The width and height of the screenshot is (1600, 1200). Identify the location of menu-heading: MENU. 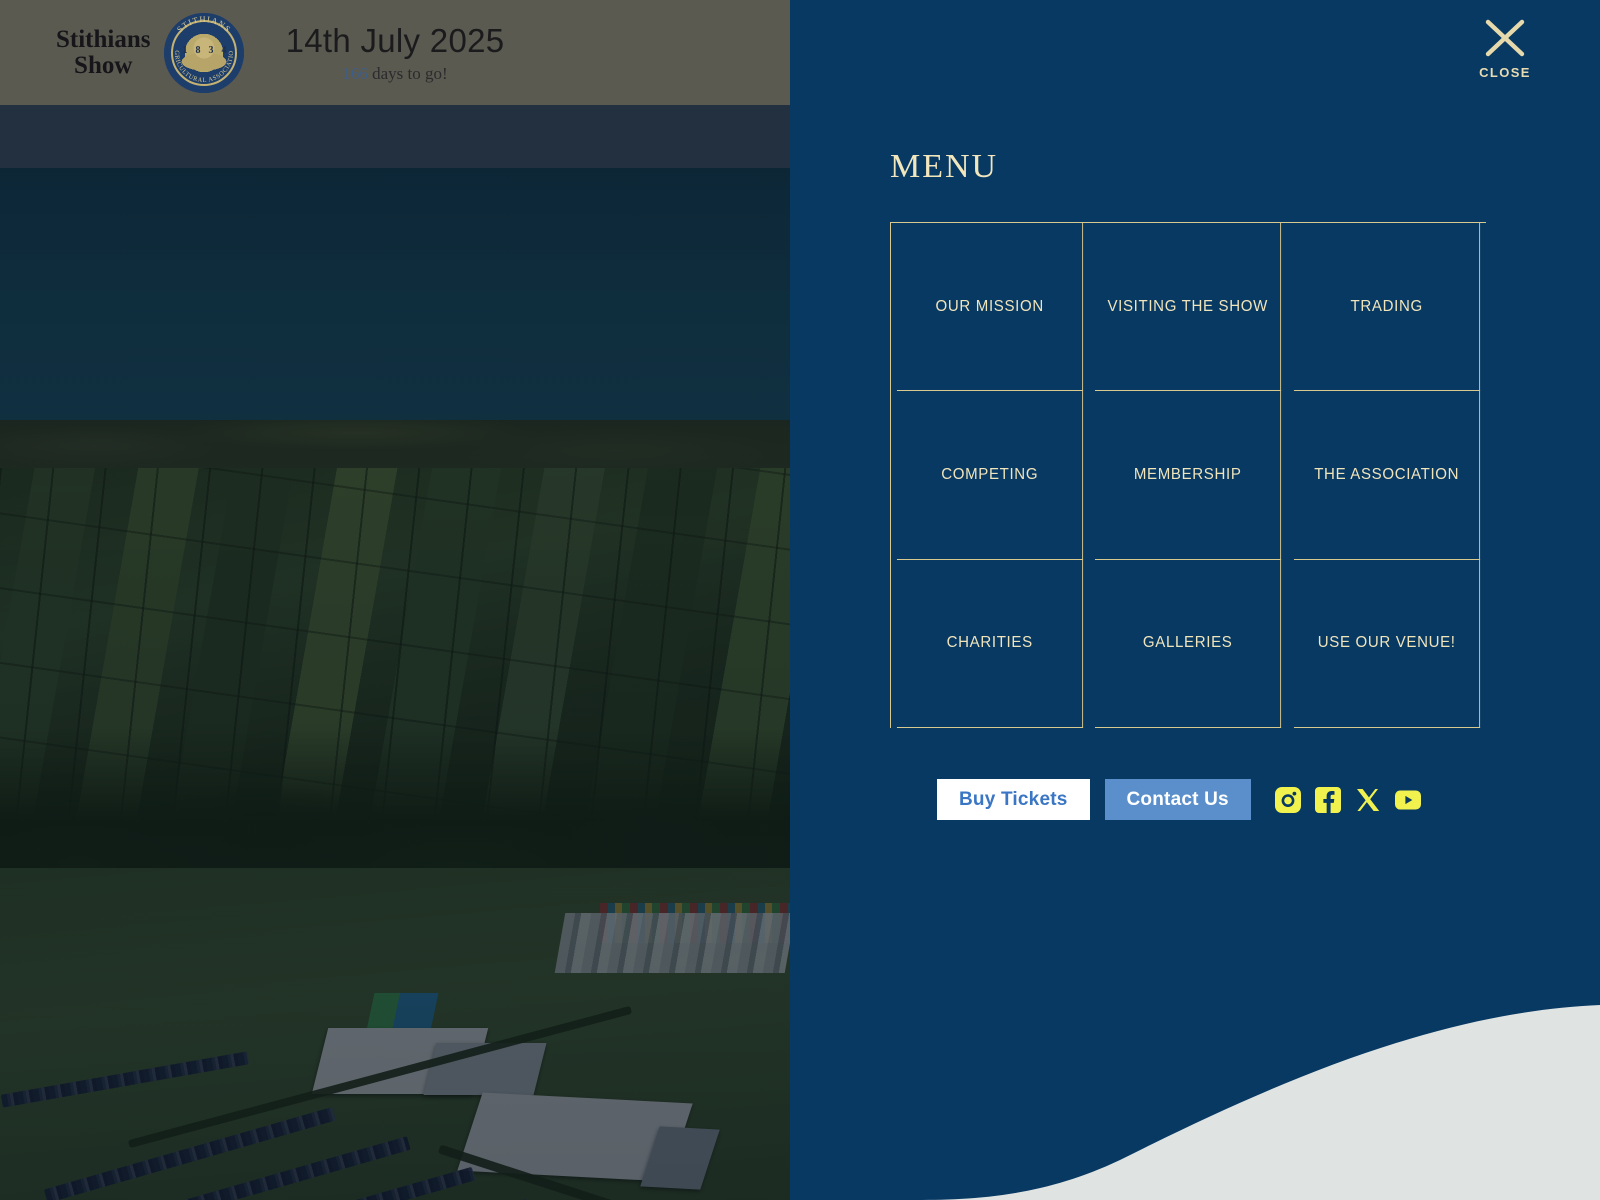
(944, 166).